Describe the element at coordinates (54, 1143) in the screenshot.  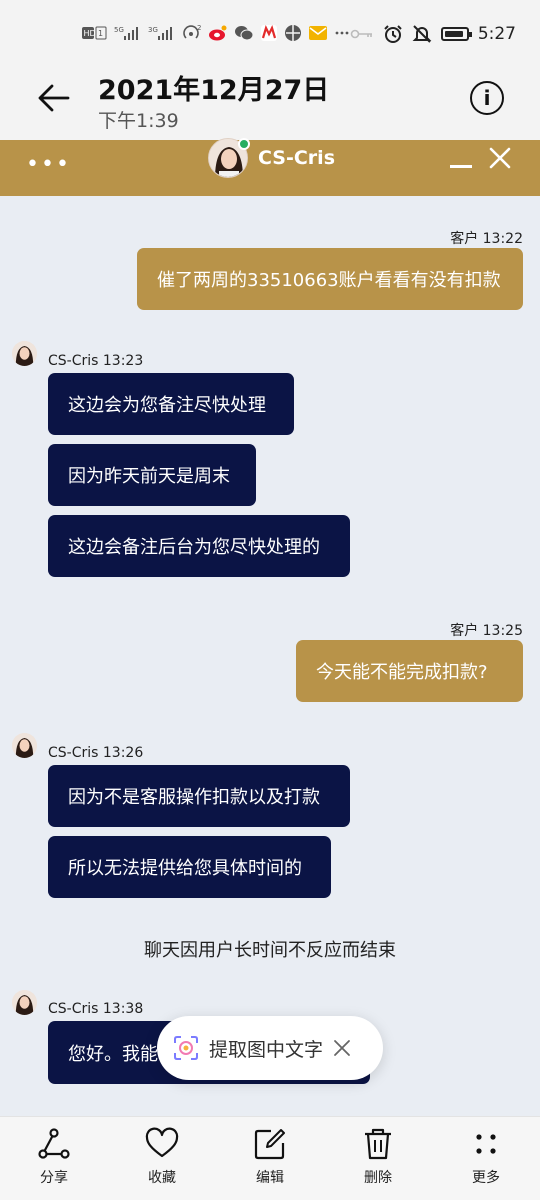
I see `share-icon` at that location.